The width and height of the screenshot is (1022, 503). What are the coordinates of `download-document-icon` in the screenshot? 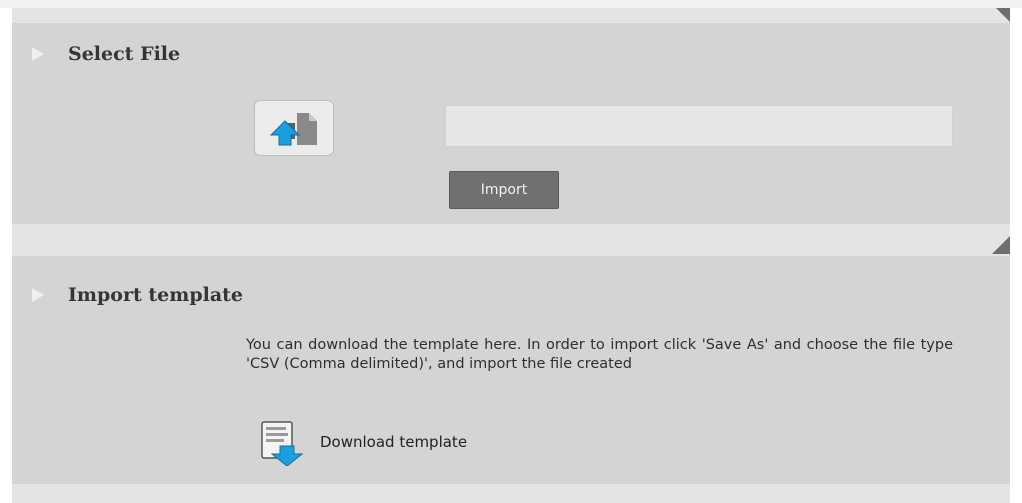 It's located at (282, 443).